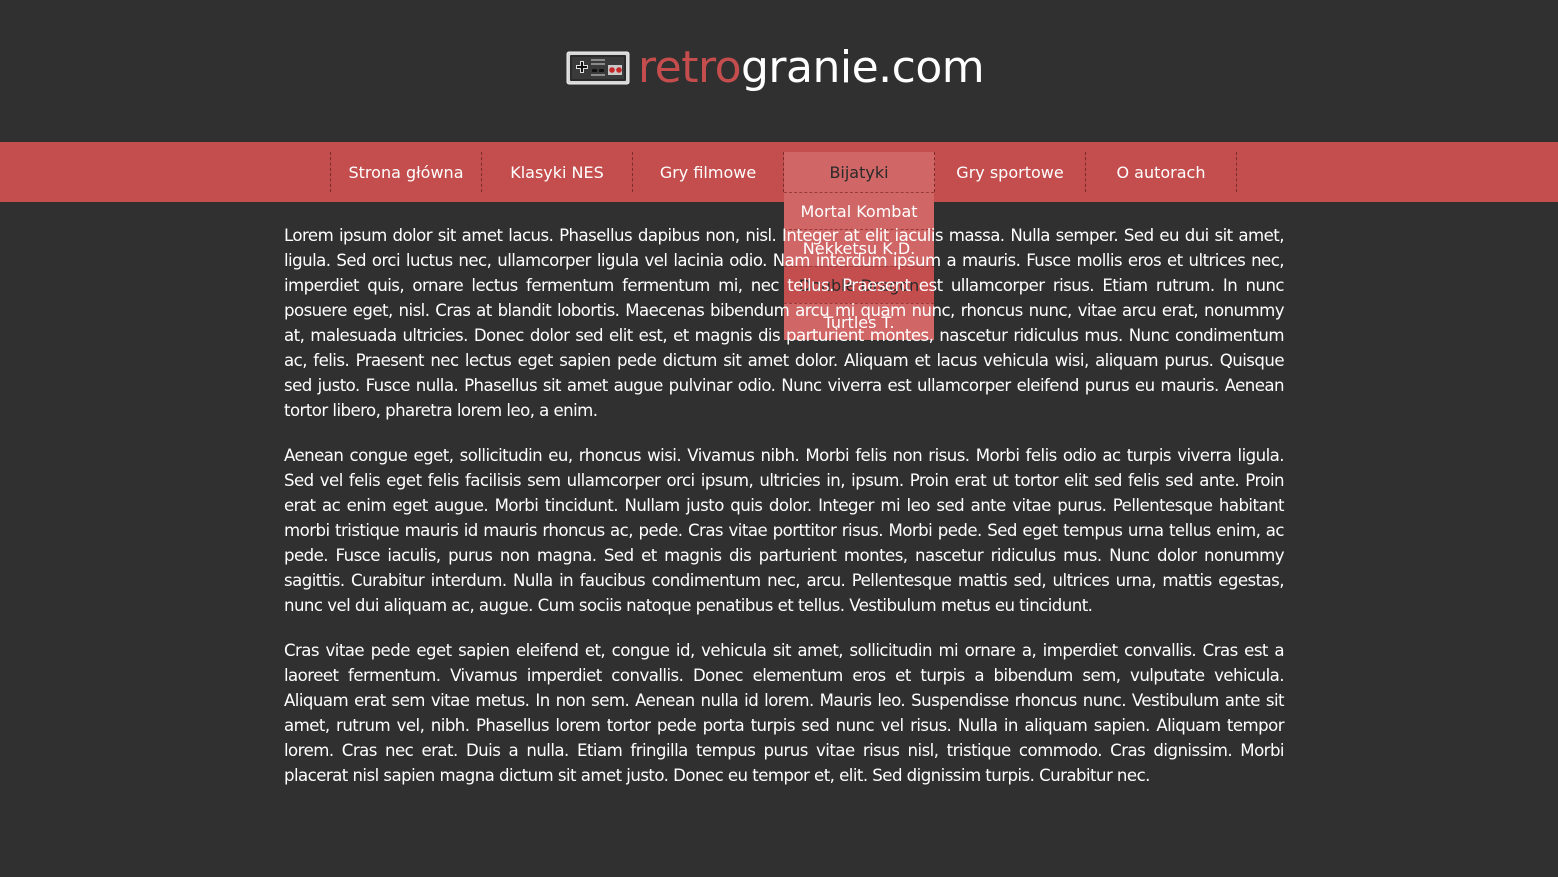  I want to click on nav-item-strona-glowna: Strona główna, so click(406, 172).